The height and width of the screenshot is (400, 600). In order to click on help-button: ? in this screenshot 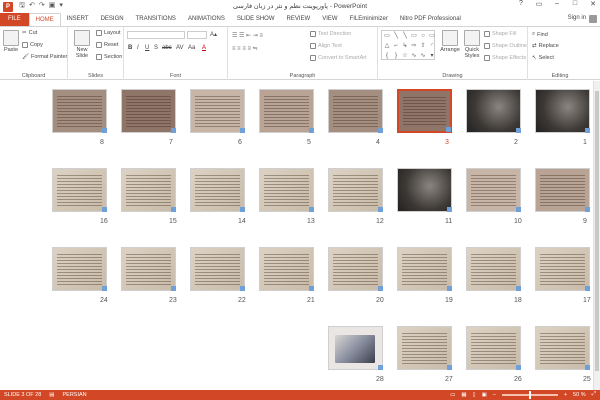, I will do `click(521, 4)`.